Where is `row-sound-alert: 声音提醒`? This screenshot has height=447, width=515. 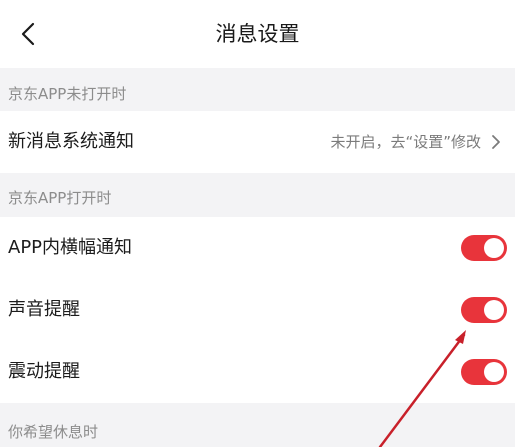
row-sound-alert: 声音提醒 is located at coordinates (257, 310).